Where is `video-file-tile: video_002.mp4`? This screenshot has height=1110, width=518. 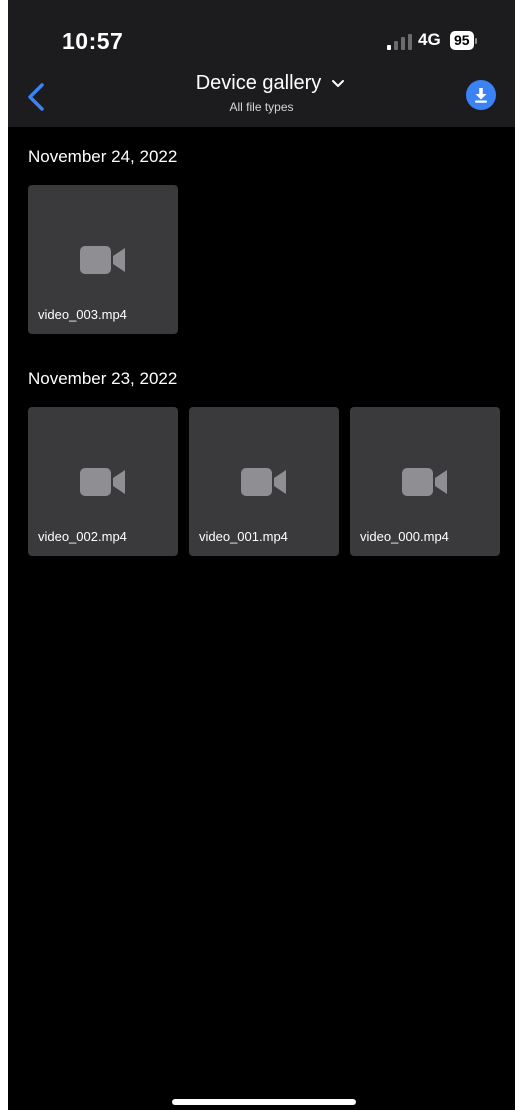 video-file-tile: video_002.mp4 is located at coordinates (103, 481).